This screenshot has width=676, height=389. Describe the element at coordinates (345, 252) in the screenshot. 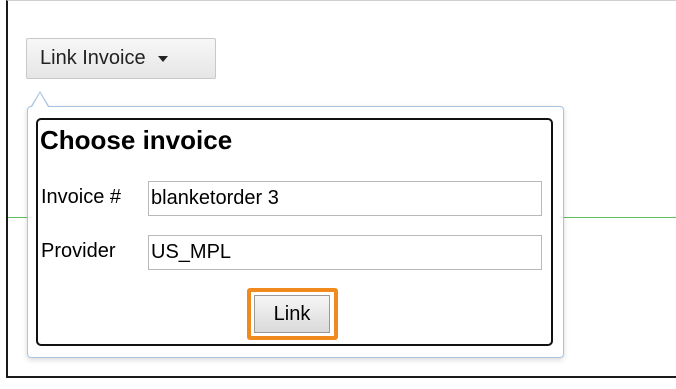

I see `provider-input` at that location.